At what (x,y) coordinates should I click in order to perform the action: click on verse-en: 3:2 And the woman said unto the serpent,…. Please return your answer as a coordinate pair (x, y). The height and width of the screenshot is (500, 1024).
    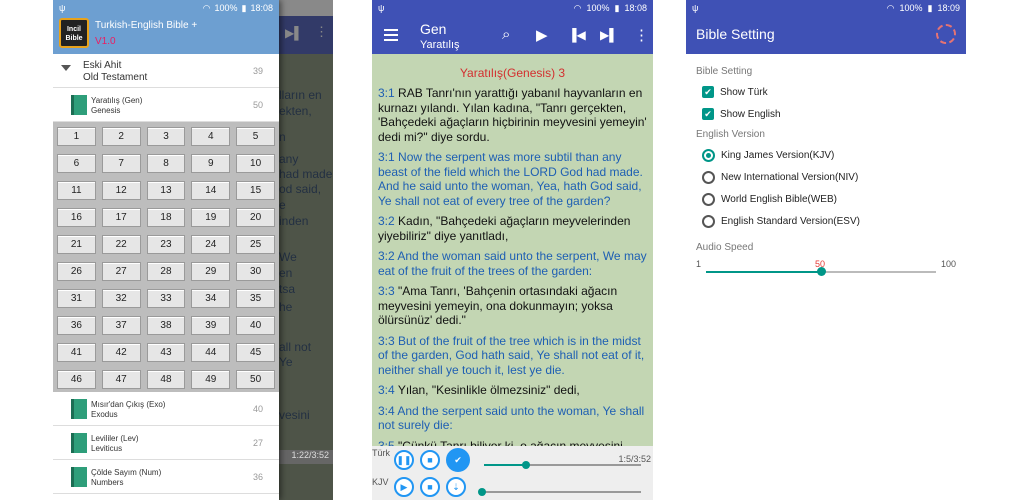
    Looking at the image, I should click on (512, 263).